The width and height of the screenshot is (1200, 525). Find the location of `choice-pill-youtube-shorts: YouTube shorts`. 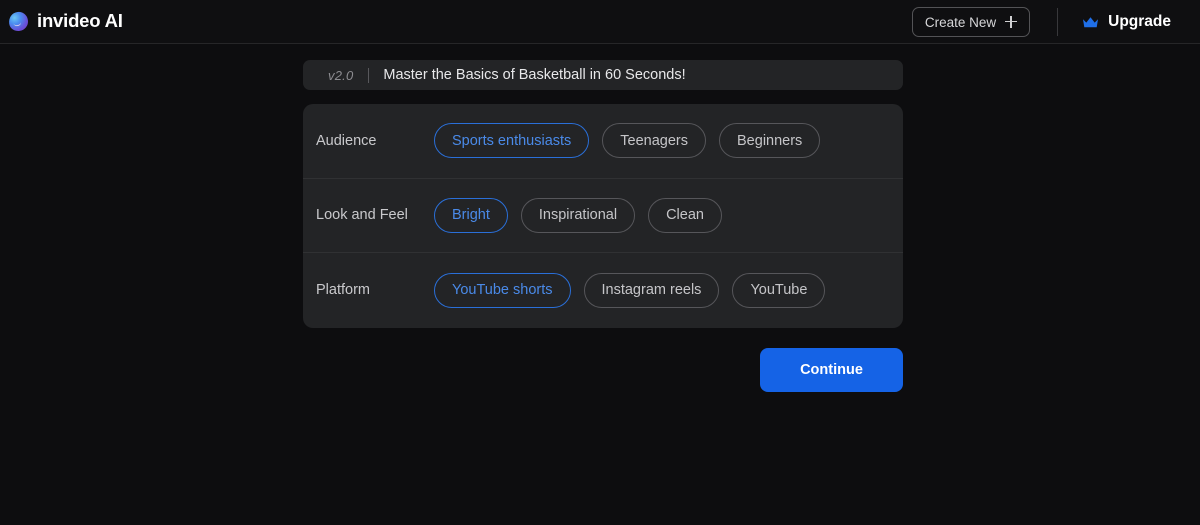

choice-pill-youtube-shorts: YouTube shorts is located at coordinates (502, 290).